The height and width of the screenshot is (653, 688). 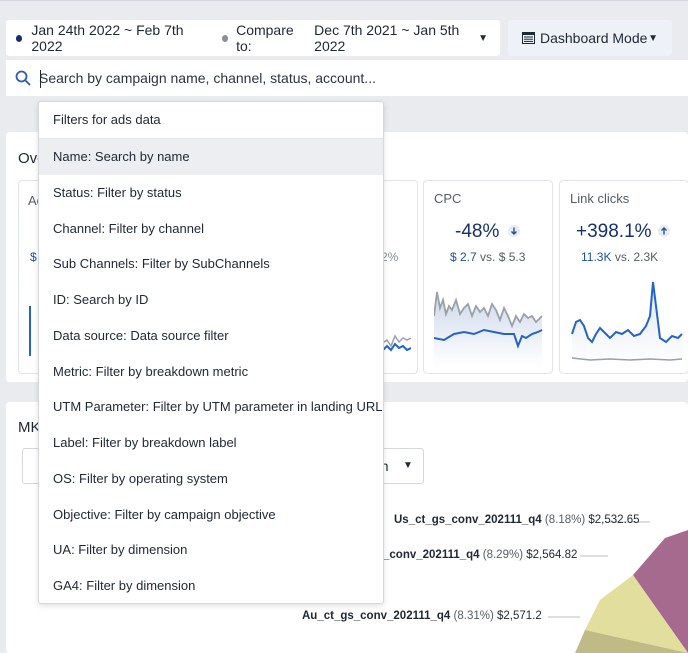 What do you see at coordinates (69, 442) in the screenshot?
I see `filter-option-field: Label` at bounding box center [69, 442].